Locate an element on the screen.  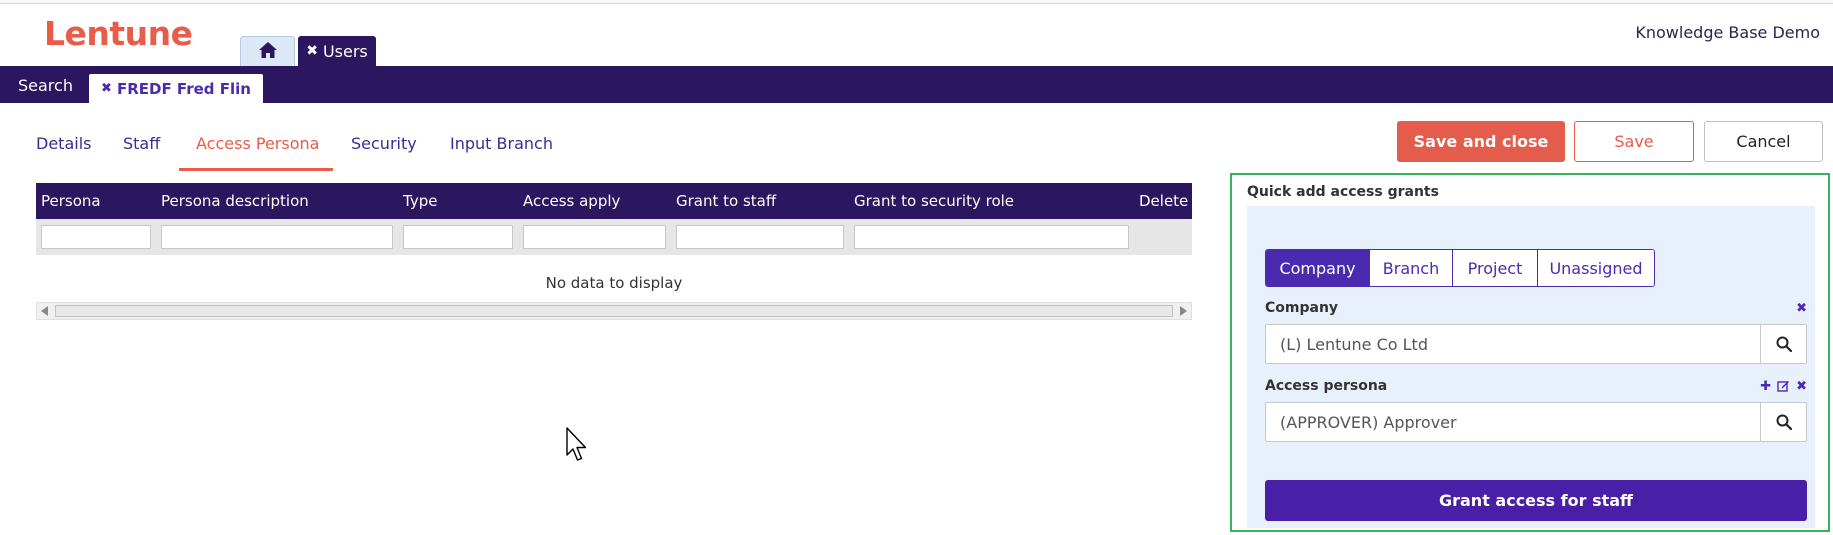
top-border is located at coordinates (916, 2).